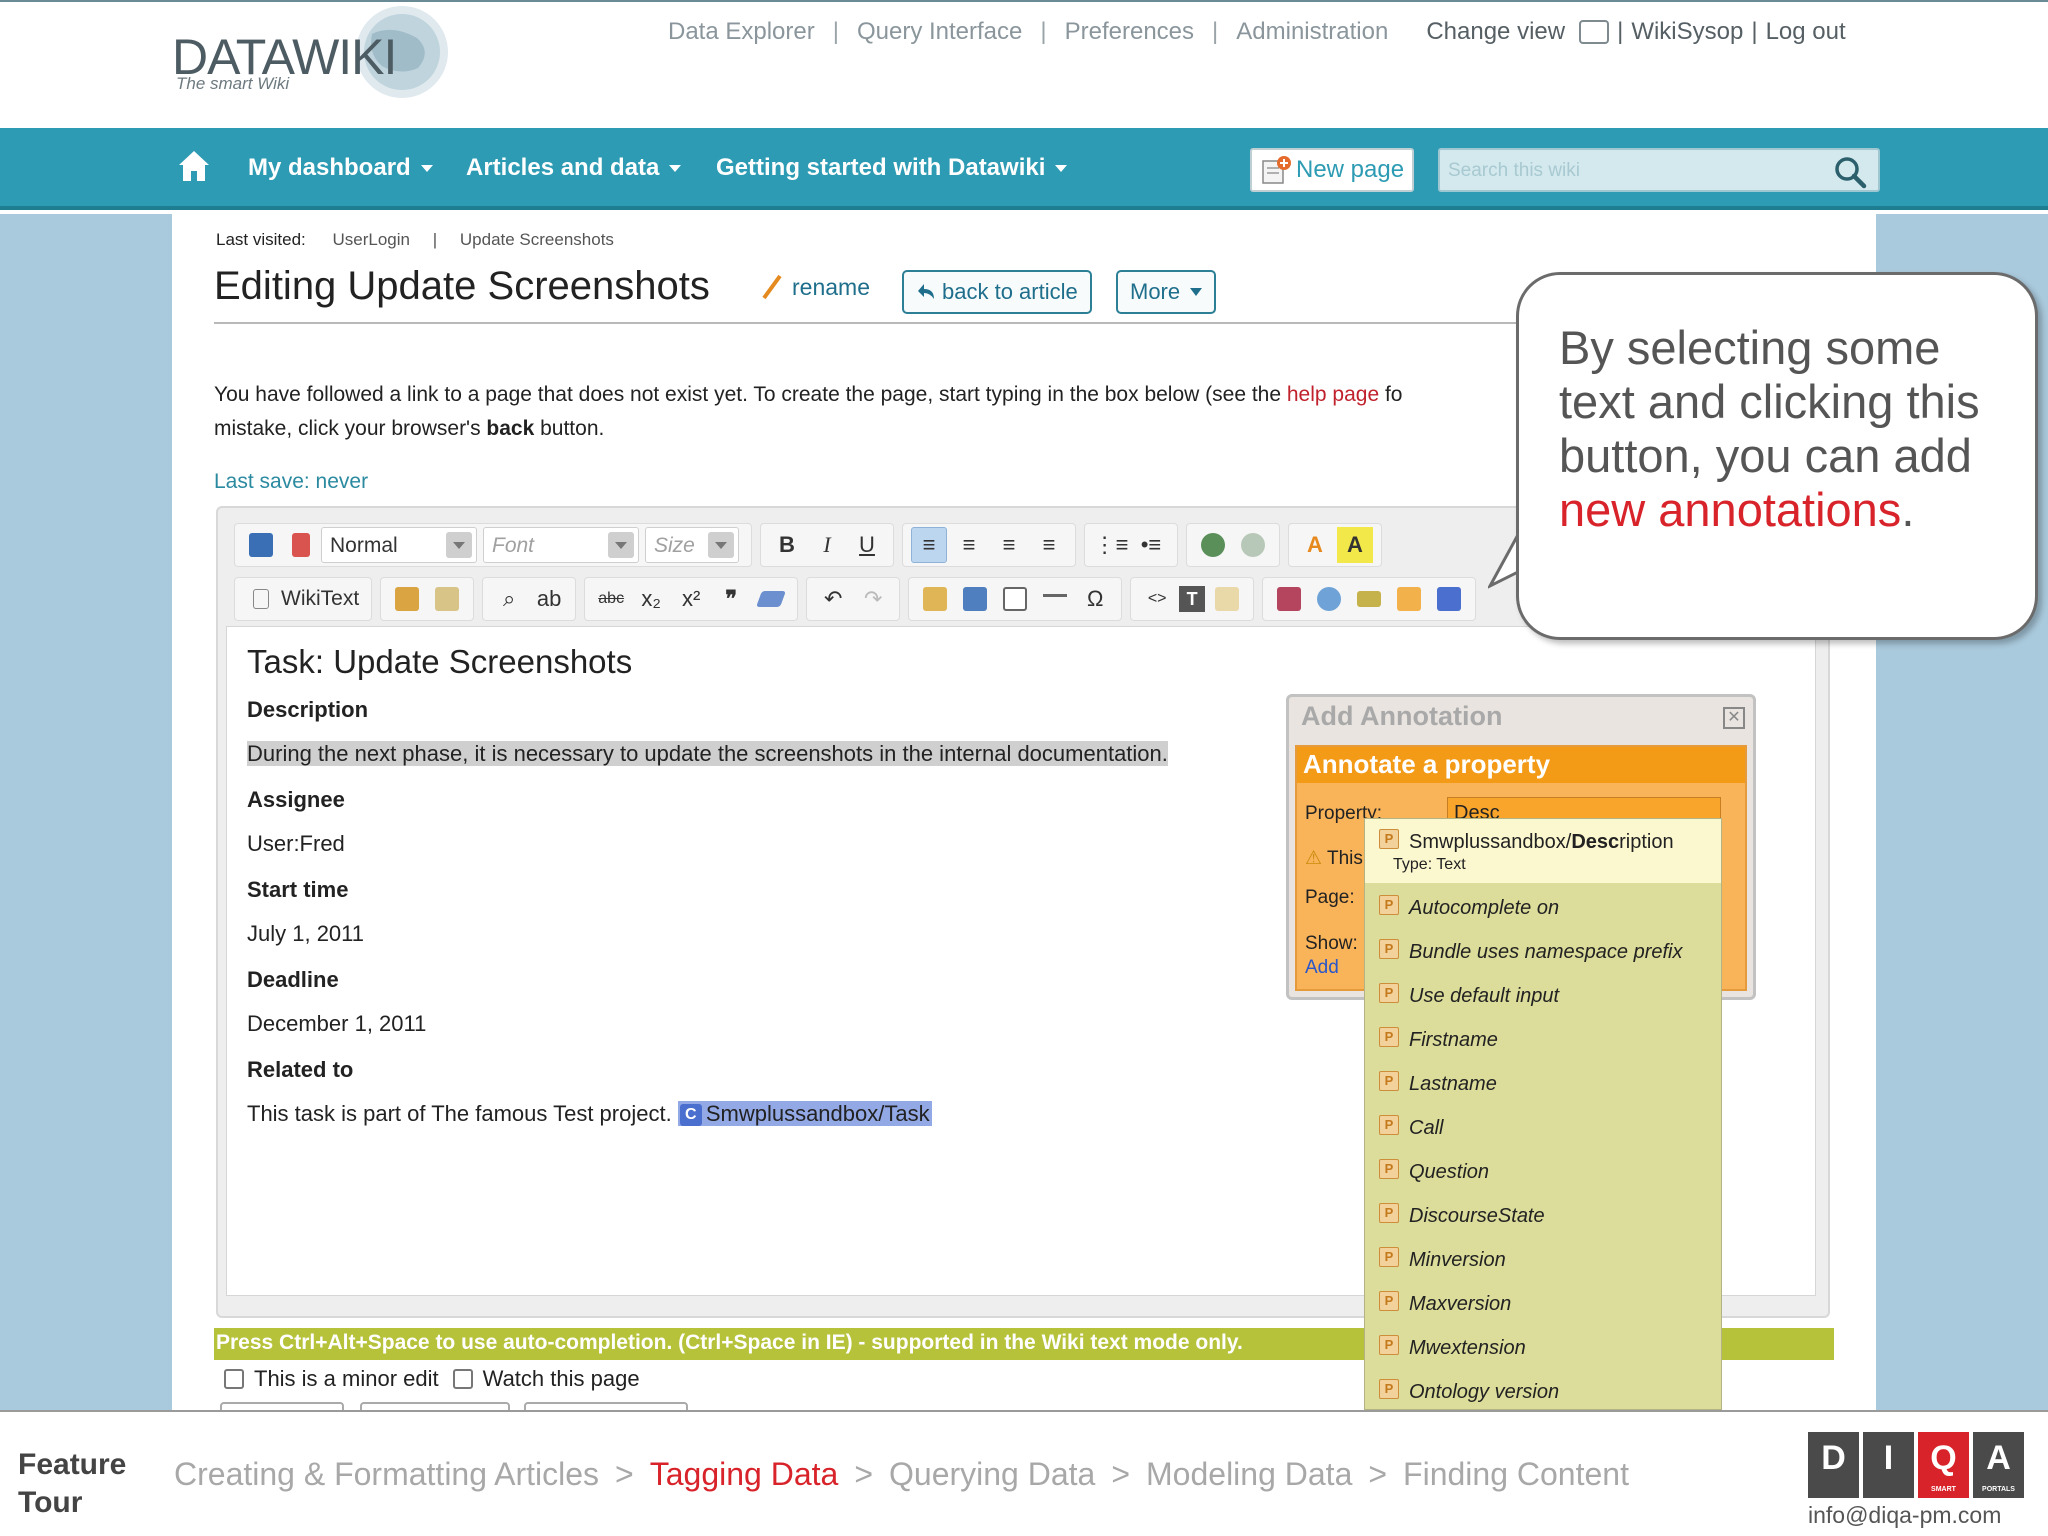 Image resolution: width=2048 pixels, height=1536 pixels. I want to click on paste-icon, so click(407, 599).